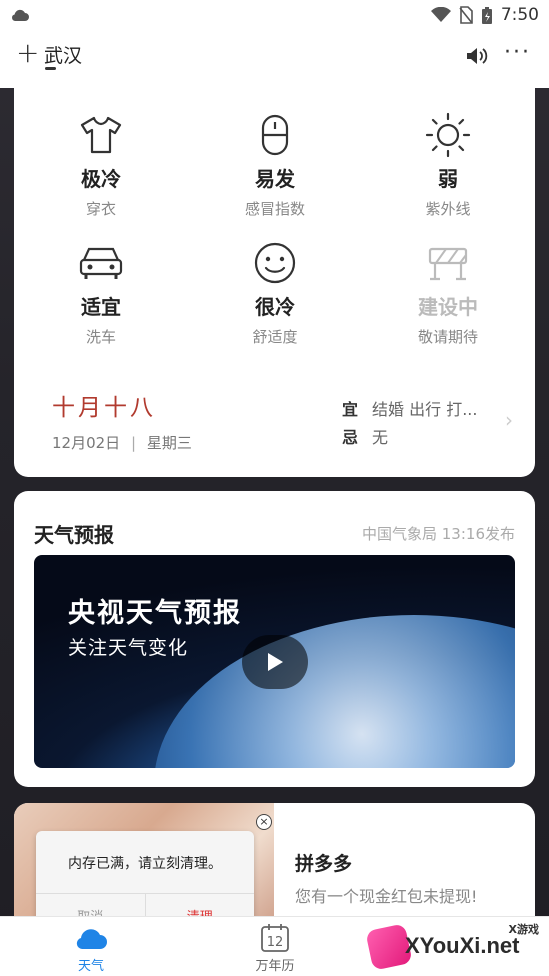 This screenshot has width=549, height=976. What do you see at coordinates (101, 179) in the screenshot?
I see `index-value: 极冷` at bounding box center [101, 179].